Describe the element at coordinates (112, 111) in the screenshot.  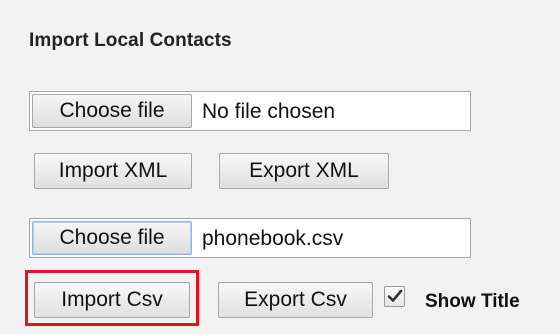
I see `xml-choose-file-button: Choose file` at that location.